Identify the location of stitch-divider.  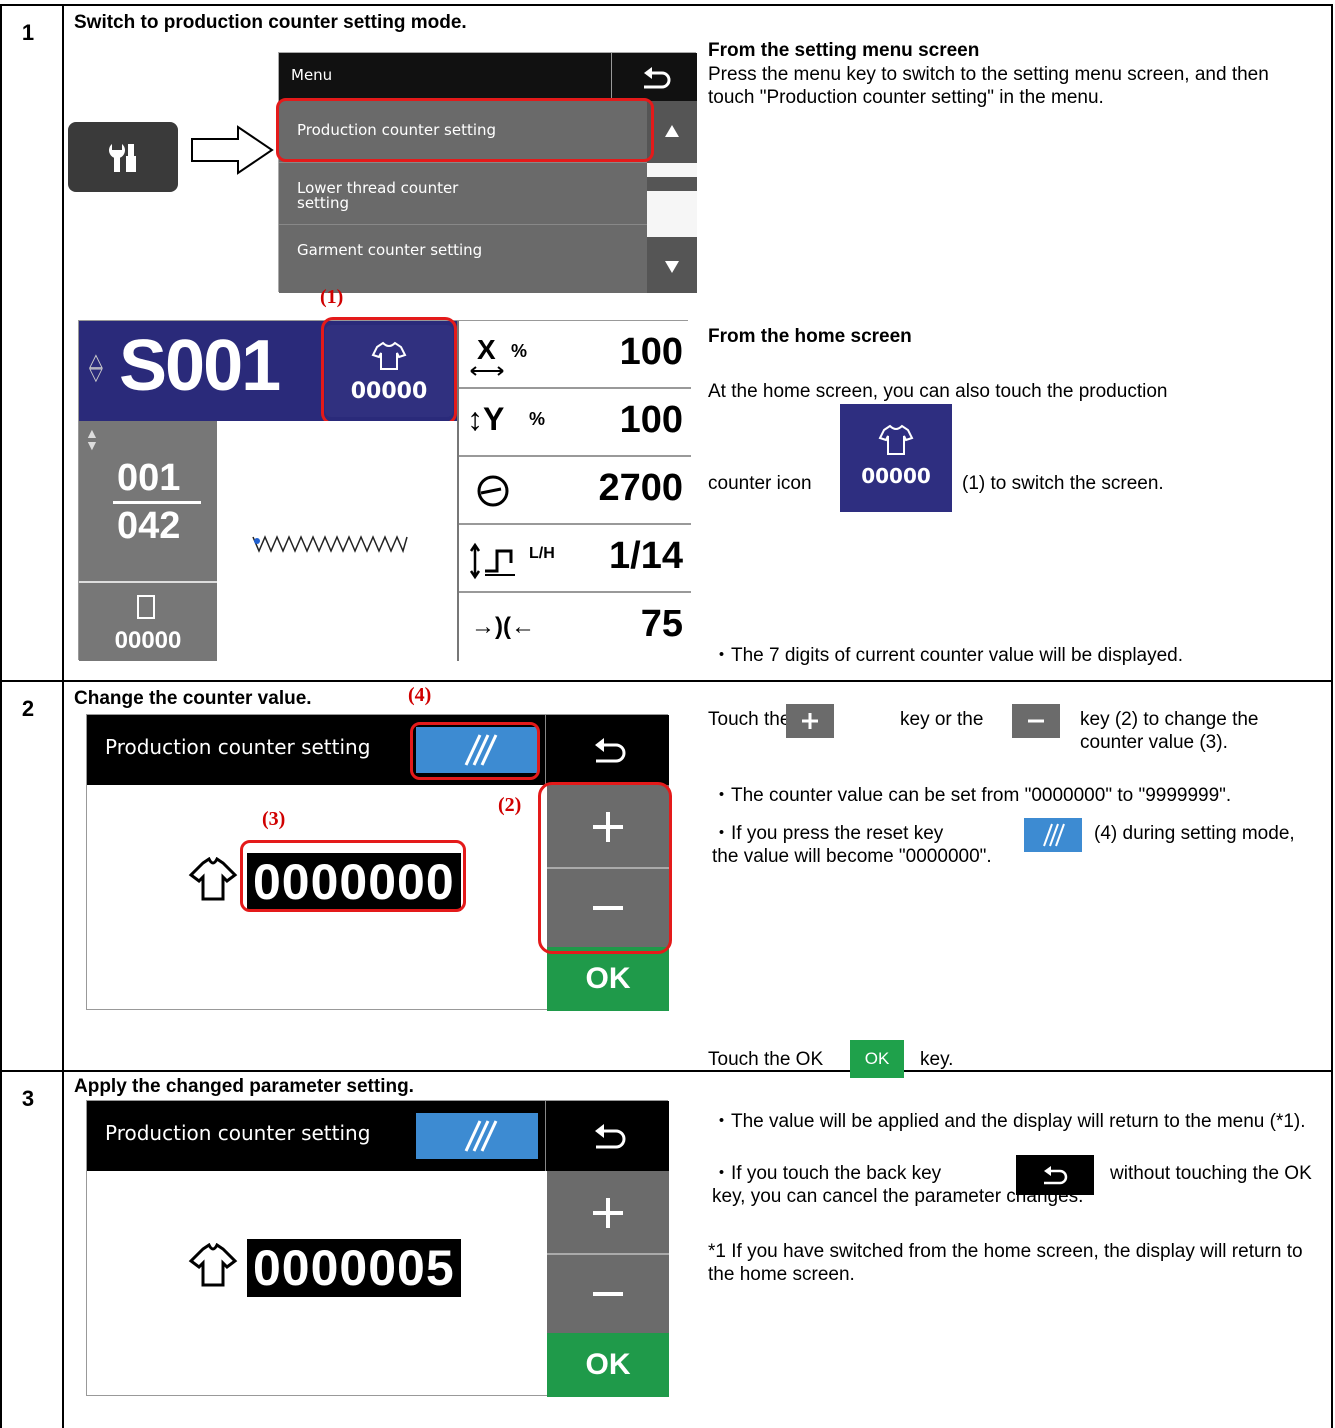
(157, 502).